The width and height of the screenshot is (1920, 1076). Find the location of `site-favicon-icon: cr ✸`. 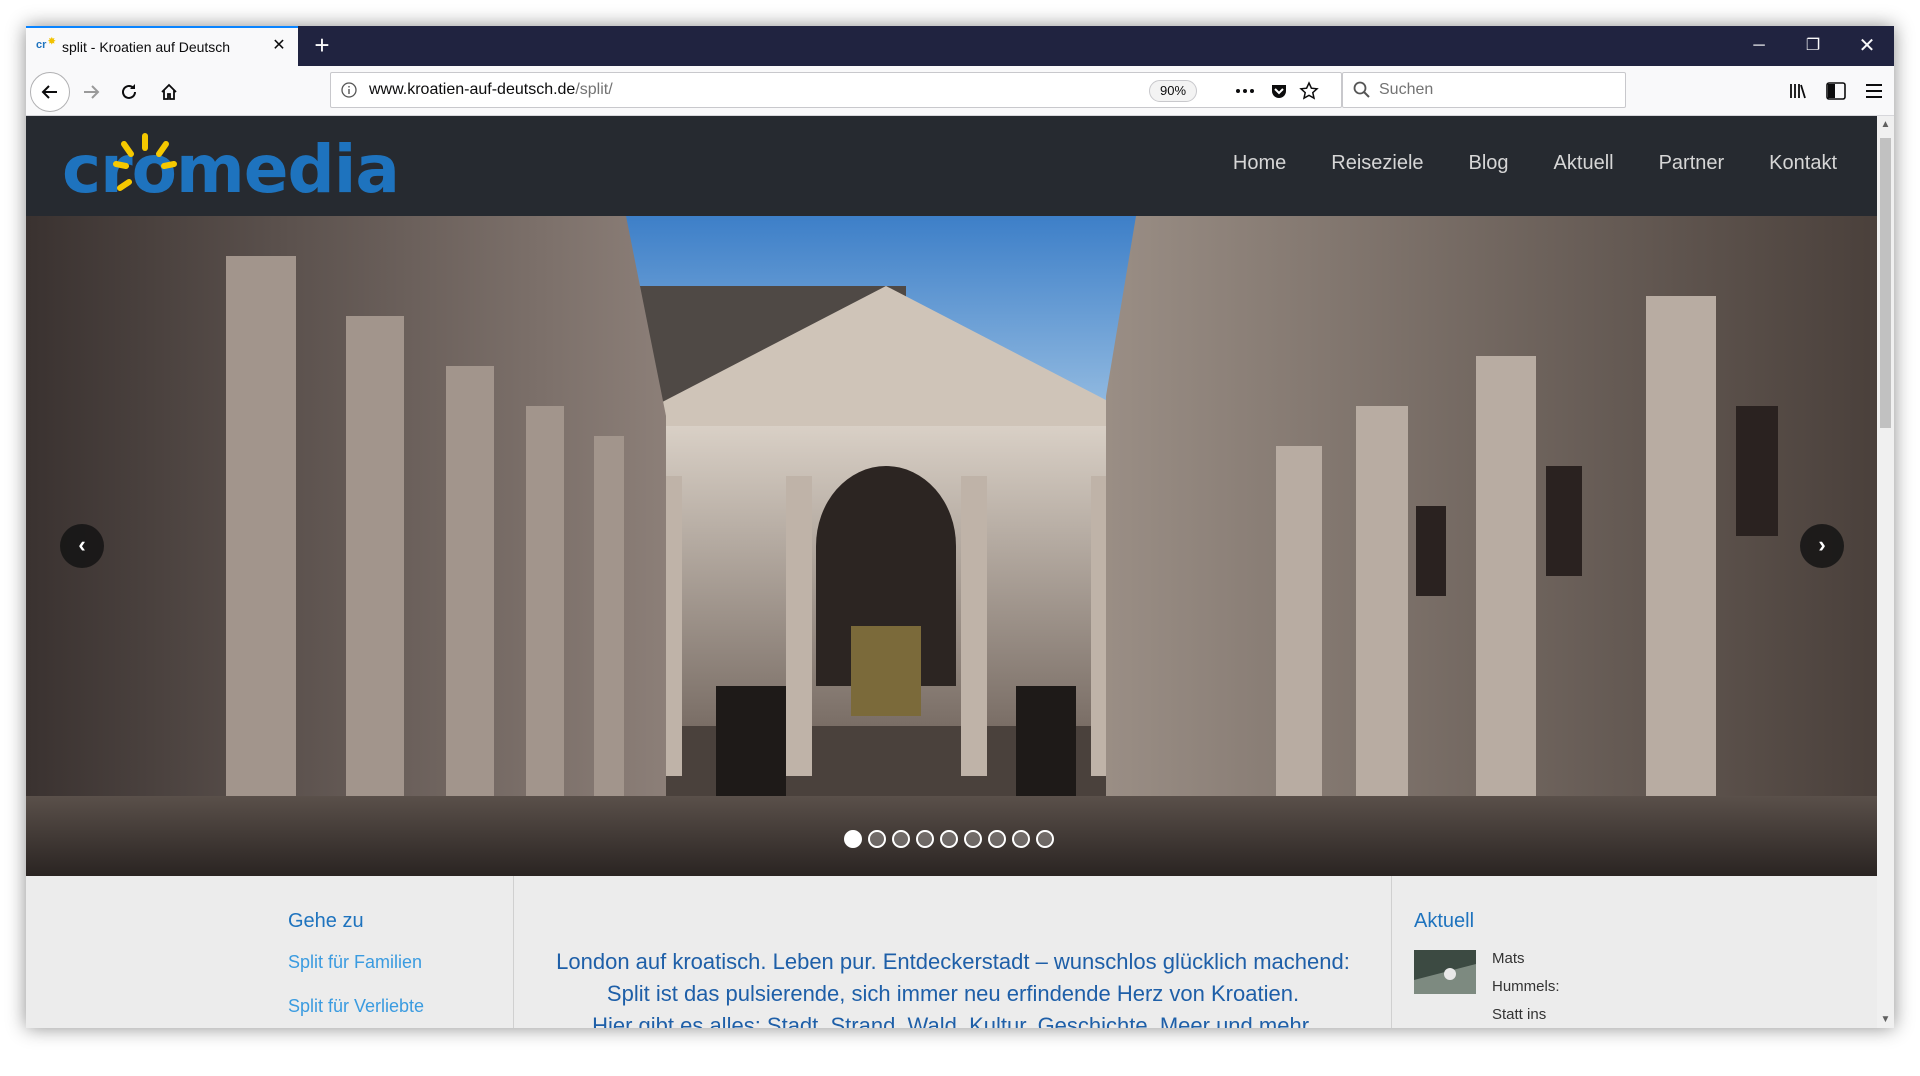

site-favicon-icon: cr ✸ is located at coordinates (46, 43).